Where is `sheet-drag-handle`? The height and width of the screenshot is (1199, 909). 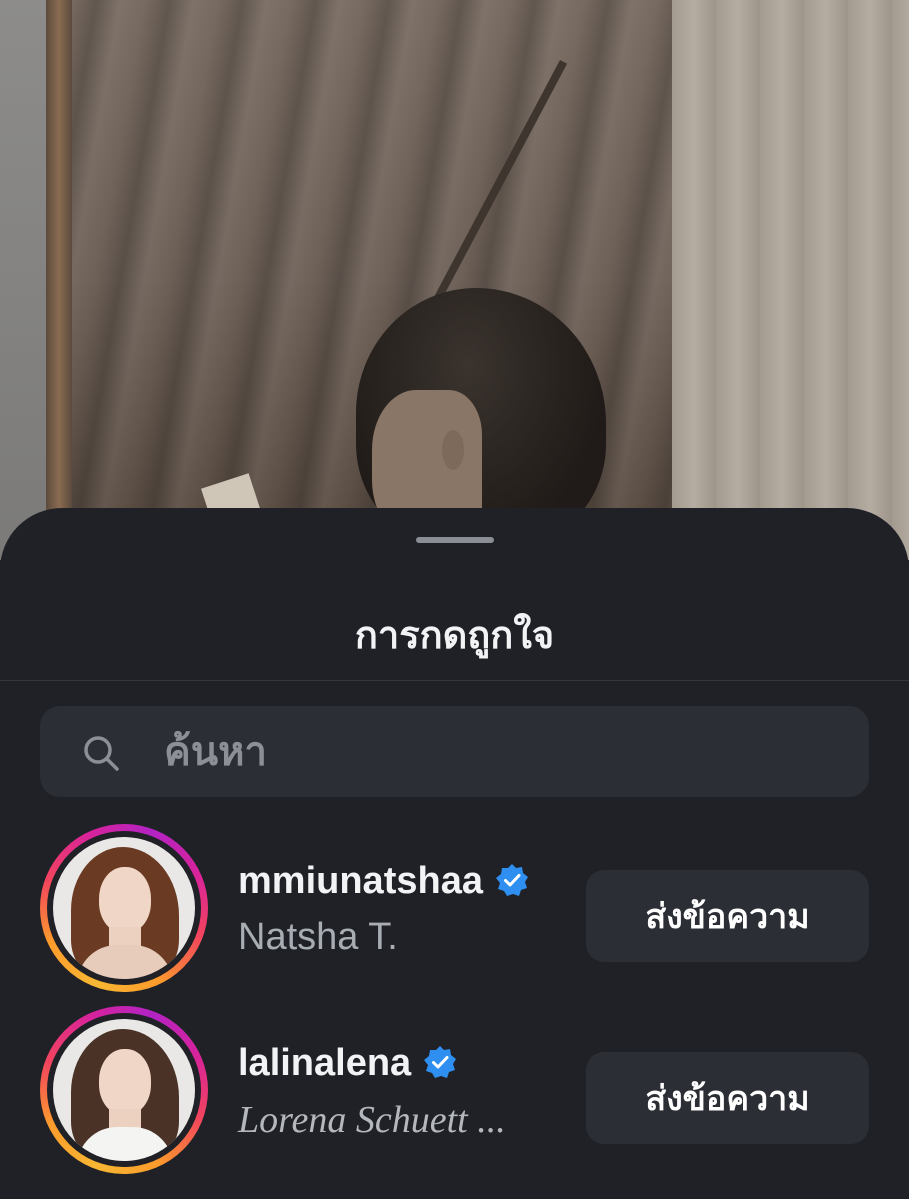
sheet-drag-handle is located at coordinates (455, 540).